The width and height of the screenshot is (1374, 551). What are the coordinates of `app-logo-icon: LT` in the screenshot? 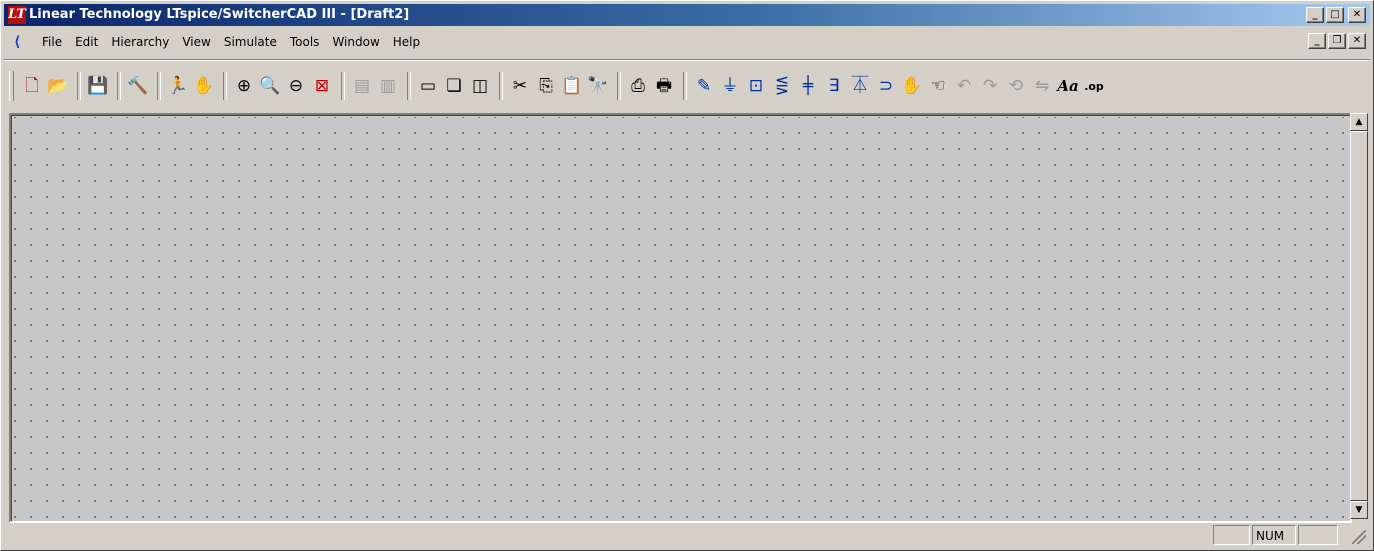 It's located at (17, 15).